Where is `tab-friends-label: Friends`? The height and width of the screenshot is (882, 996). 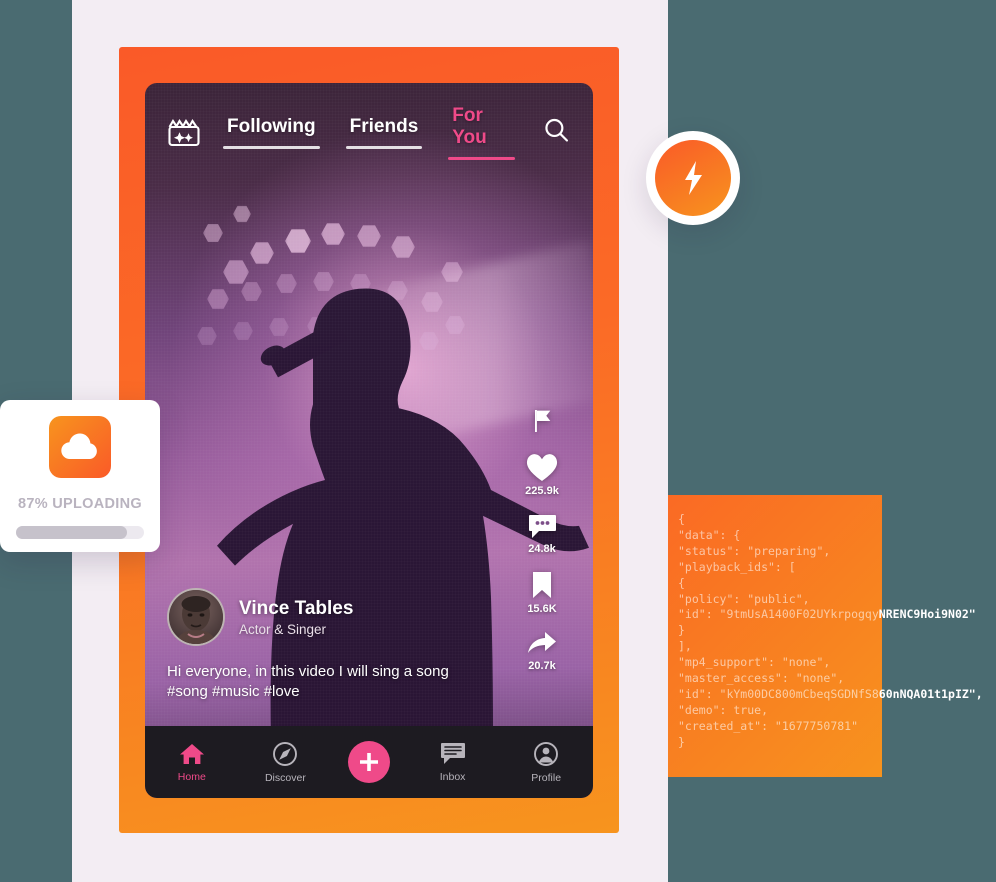
tab-friends-label: Friends is located at coordinates (384, 126).